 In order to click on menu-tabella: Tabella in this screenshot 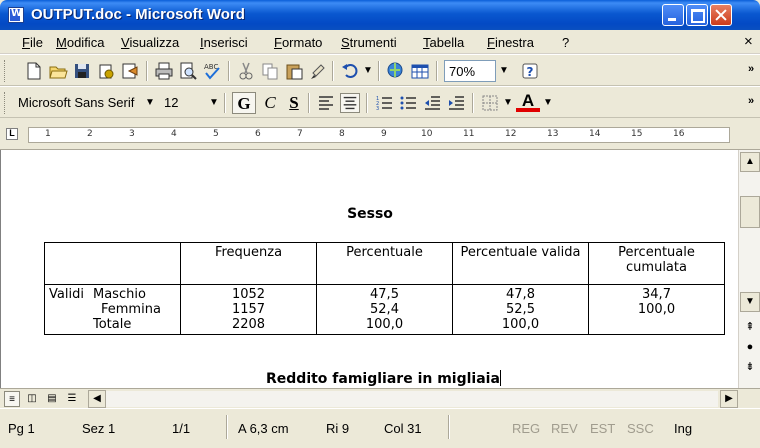, I will do `click(443, 42)`.